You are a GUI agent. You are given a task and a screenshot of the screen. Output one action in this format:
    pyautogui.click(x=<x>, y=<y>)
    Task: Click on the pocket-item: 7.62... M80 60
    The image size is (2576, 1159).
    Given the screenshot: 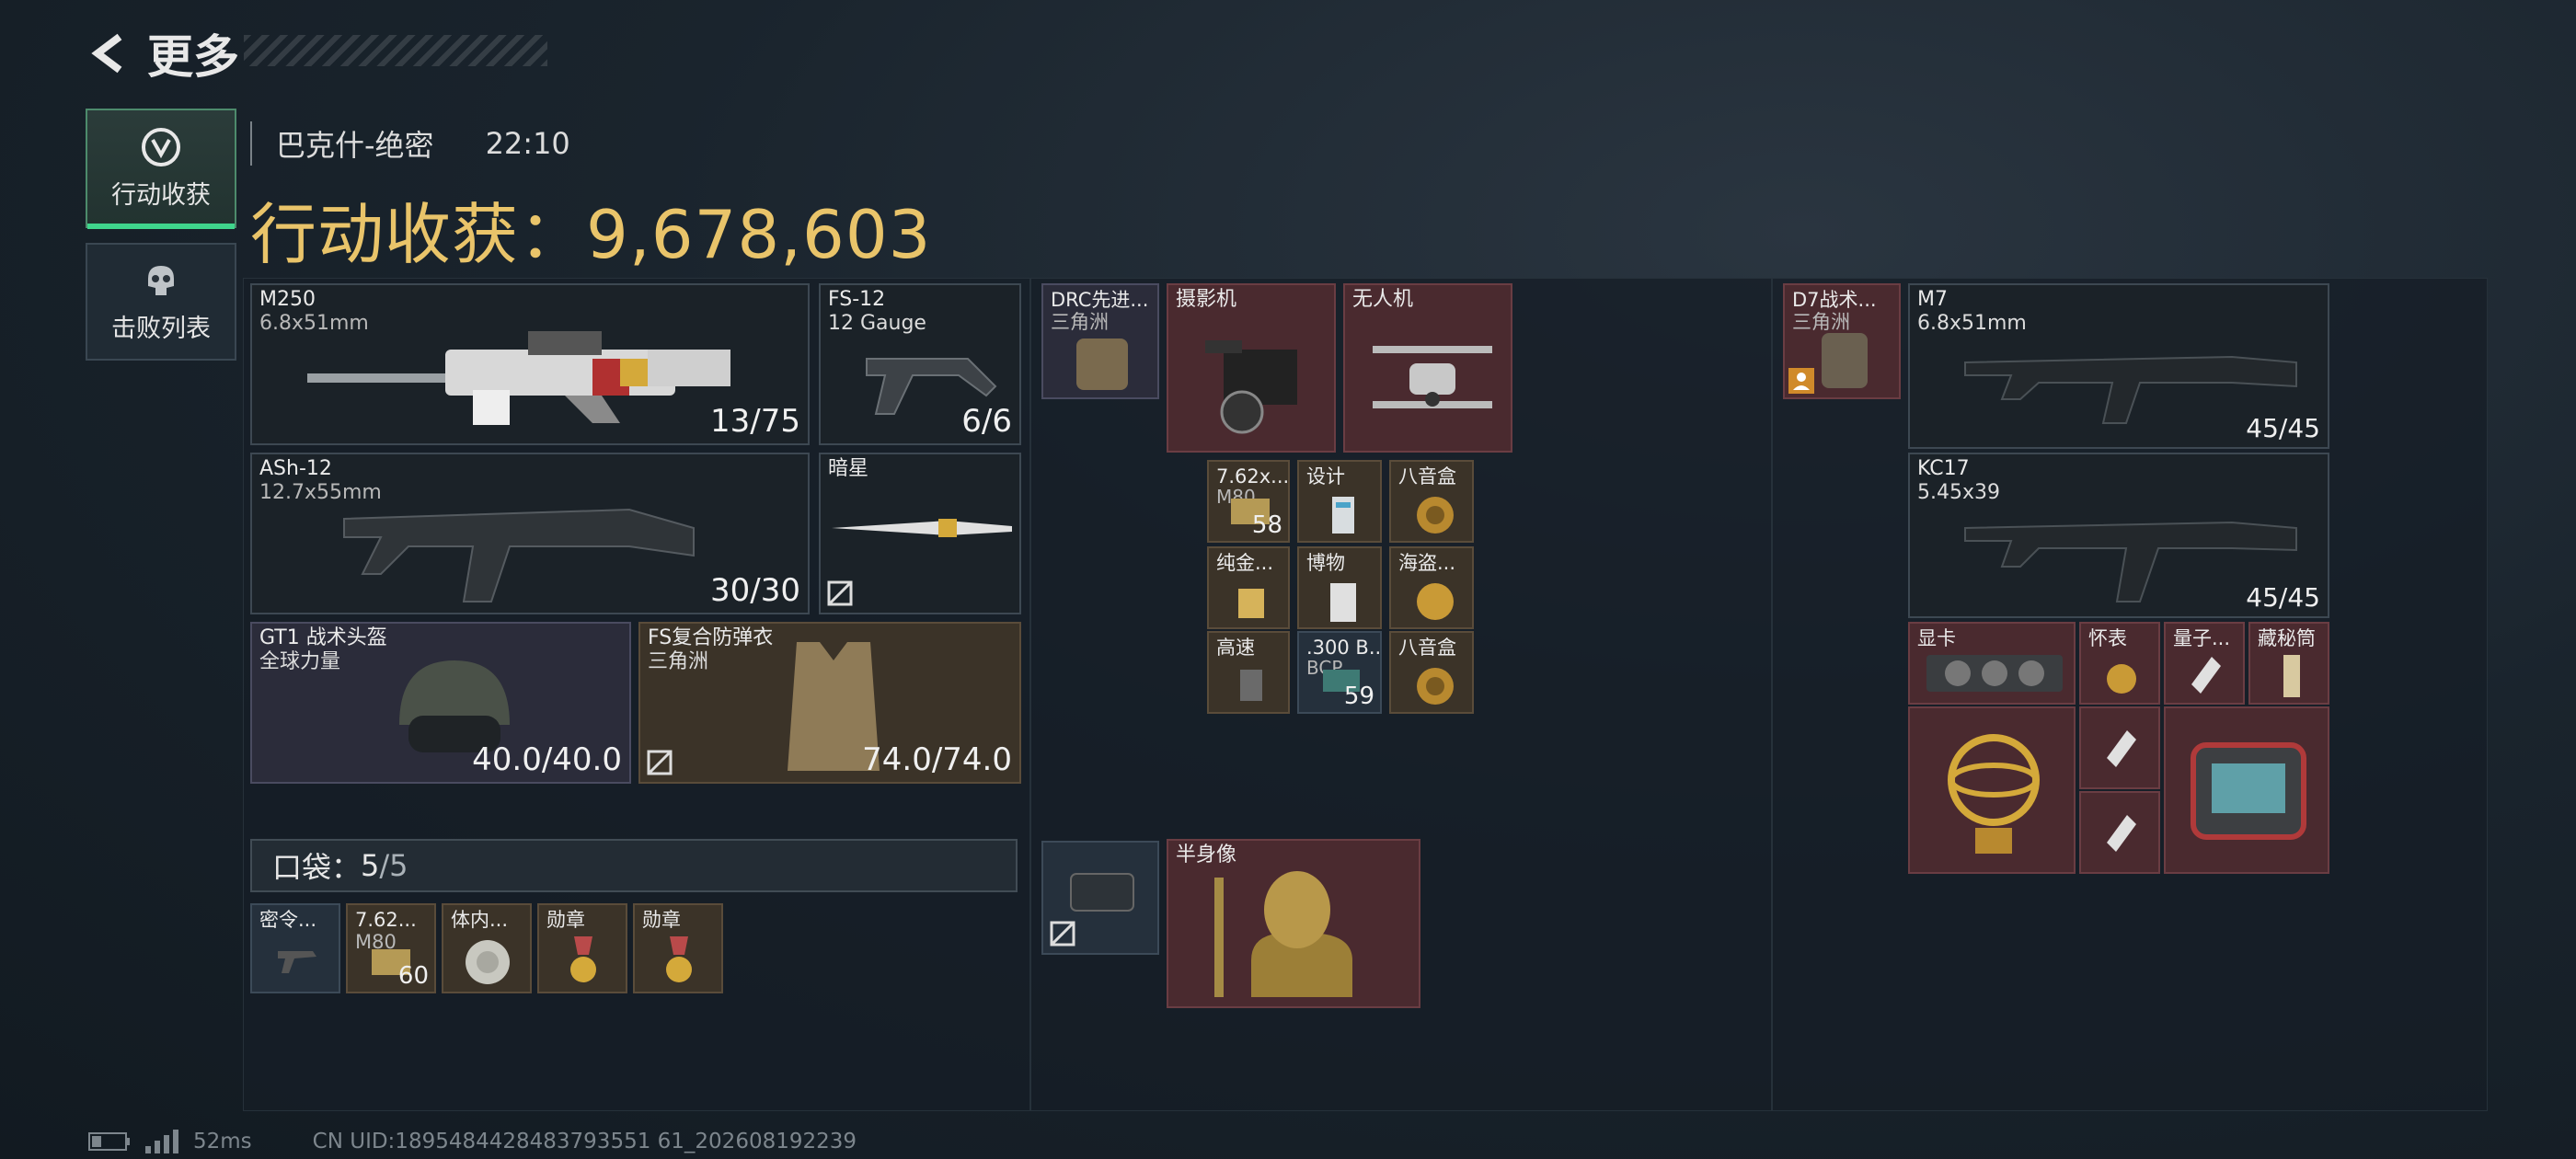 What is the action you would take?
    pyautogui.click(x=391, y=948)
    